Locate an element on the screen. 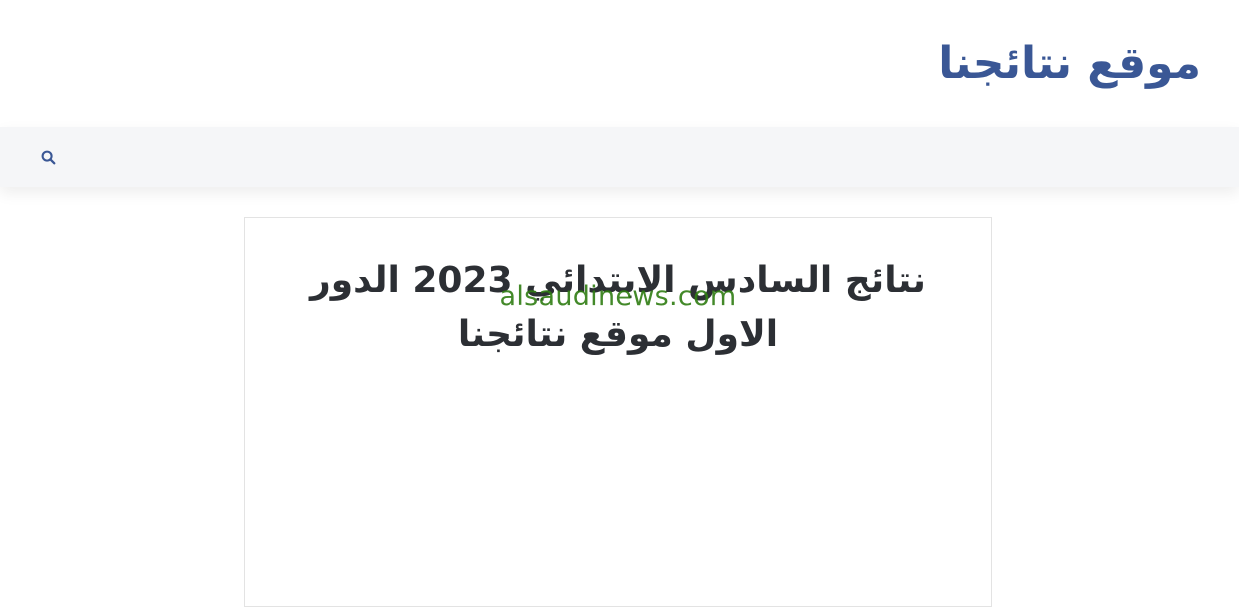 The image size is (1239, 607). search-icon is located at coordinates (48, 157).